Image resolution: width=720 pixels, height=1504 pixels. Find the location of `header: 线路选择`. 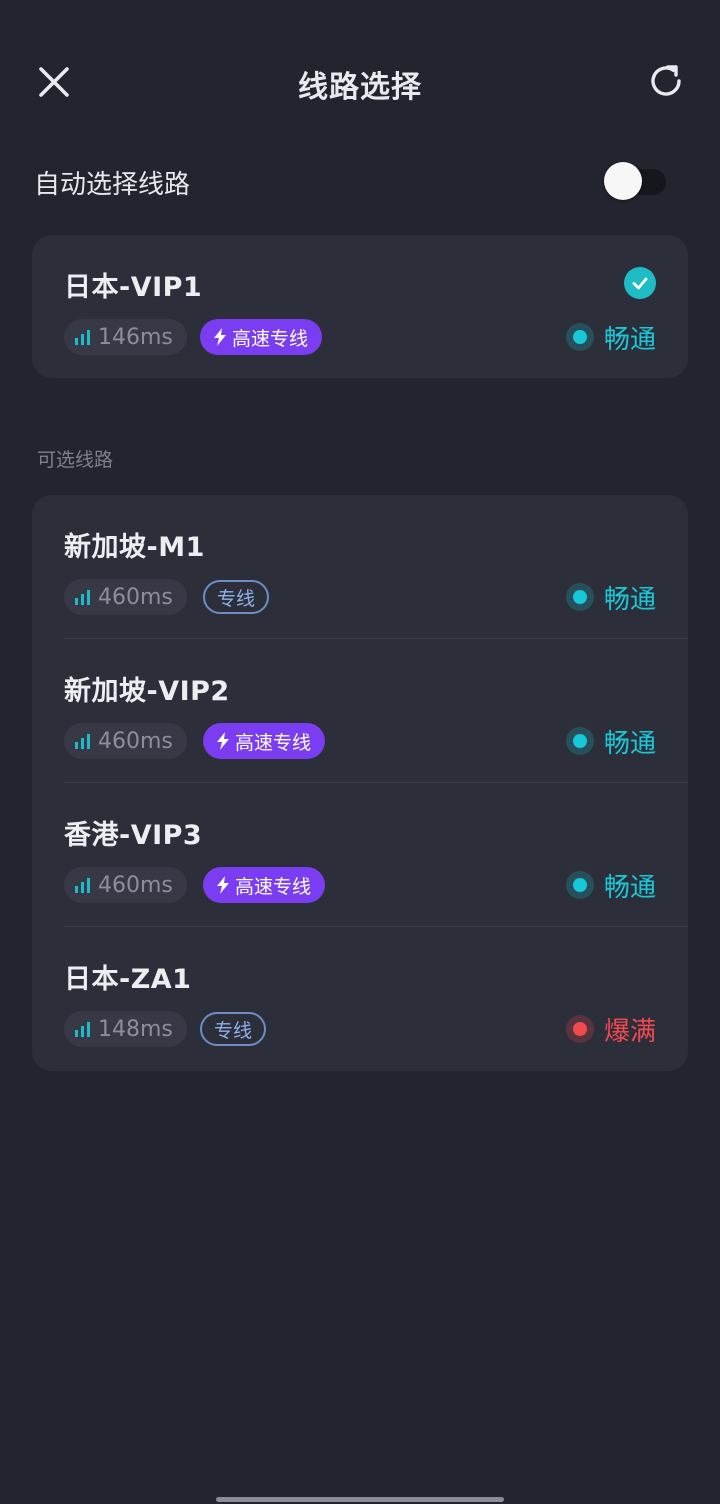

header: 线路选择 is located at coordinates (360, 80).